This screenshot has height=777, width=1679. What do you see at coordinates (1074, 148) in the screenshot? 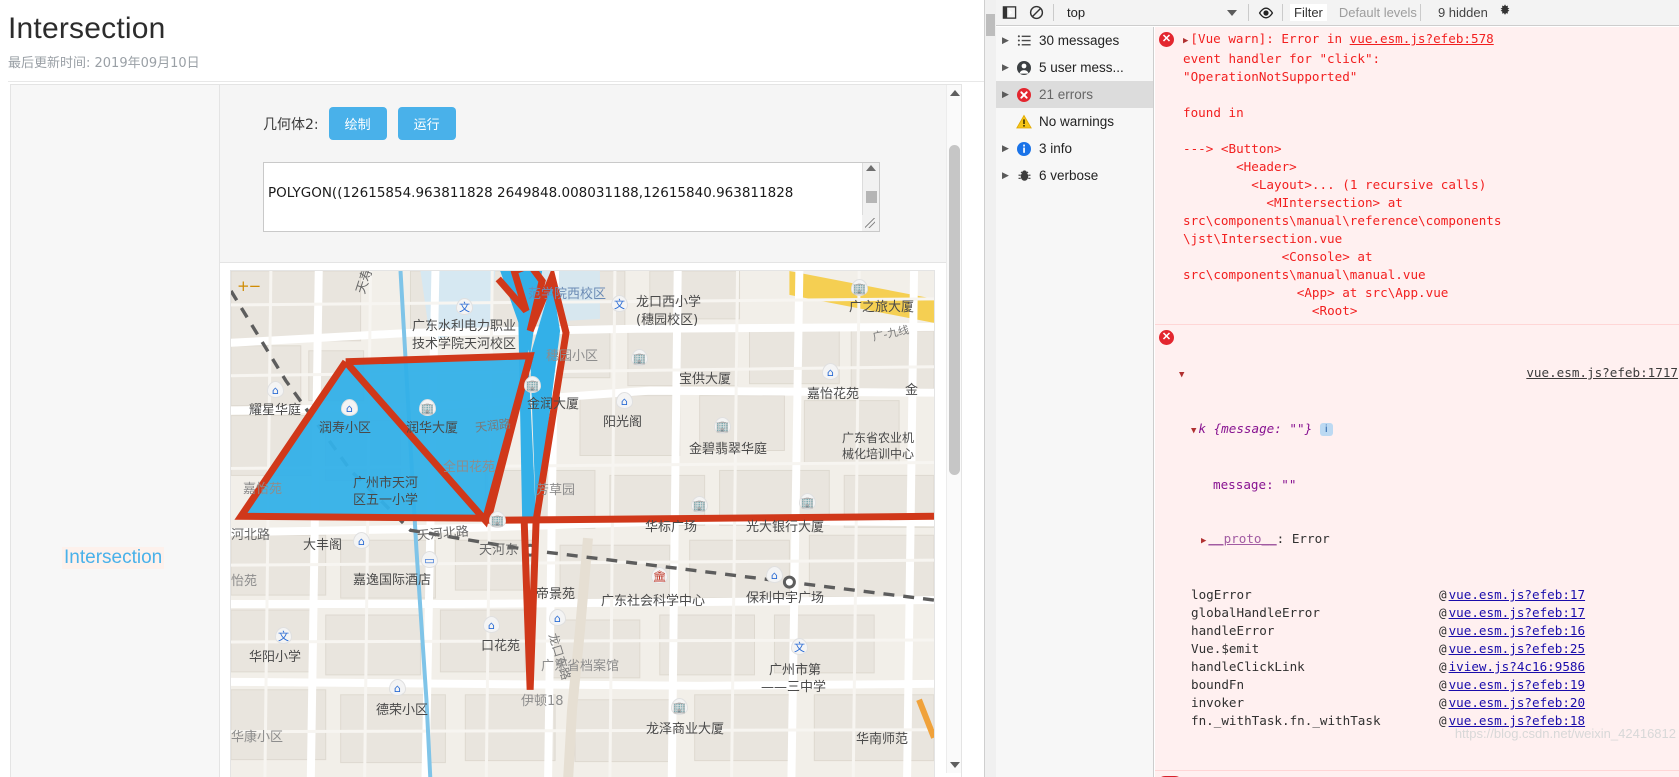
I see `console-sidebar-item-4: ▶ 3 info` at bounding box center [1074, 148].